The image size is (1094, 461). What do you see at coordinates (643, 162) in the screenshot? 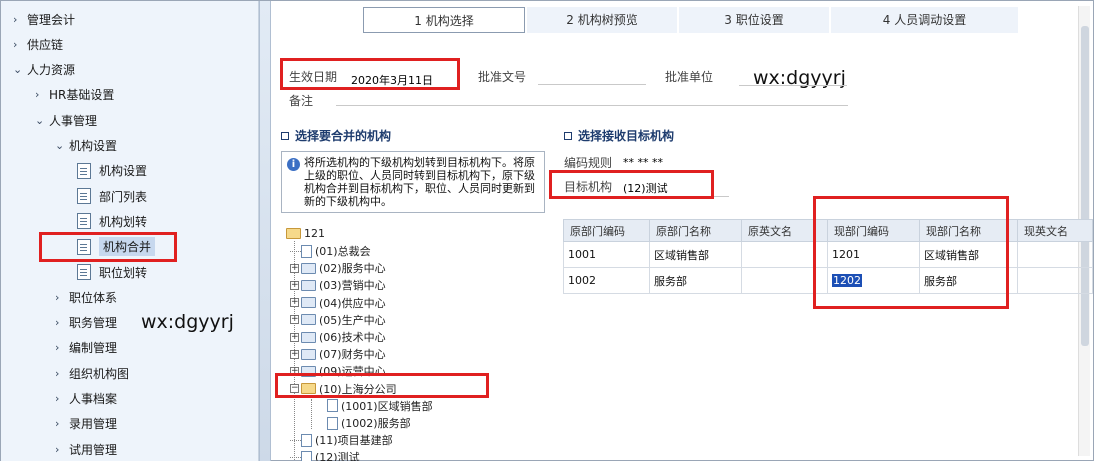
I see `code-rule-value: ** ** **` at bounding box center [643, 162].